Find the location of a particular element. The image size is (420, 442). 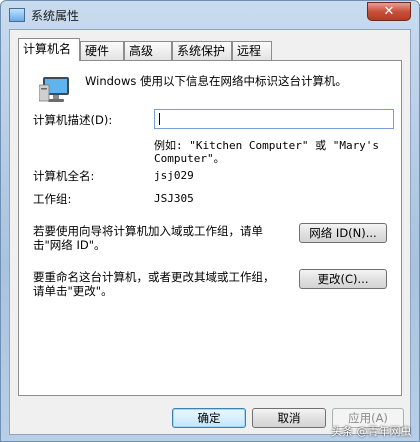

network-id-text-line-2: 击"网络 ID"。 is located at coordinates (69, 245).